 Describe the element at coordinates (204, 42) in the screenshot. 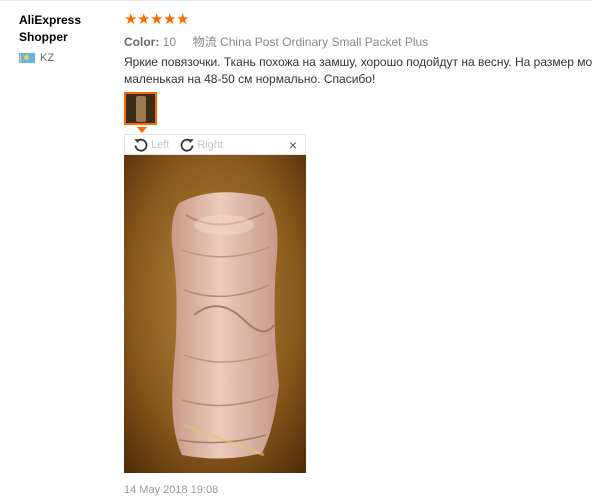

I see `logistics-label: 物流` at that location.